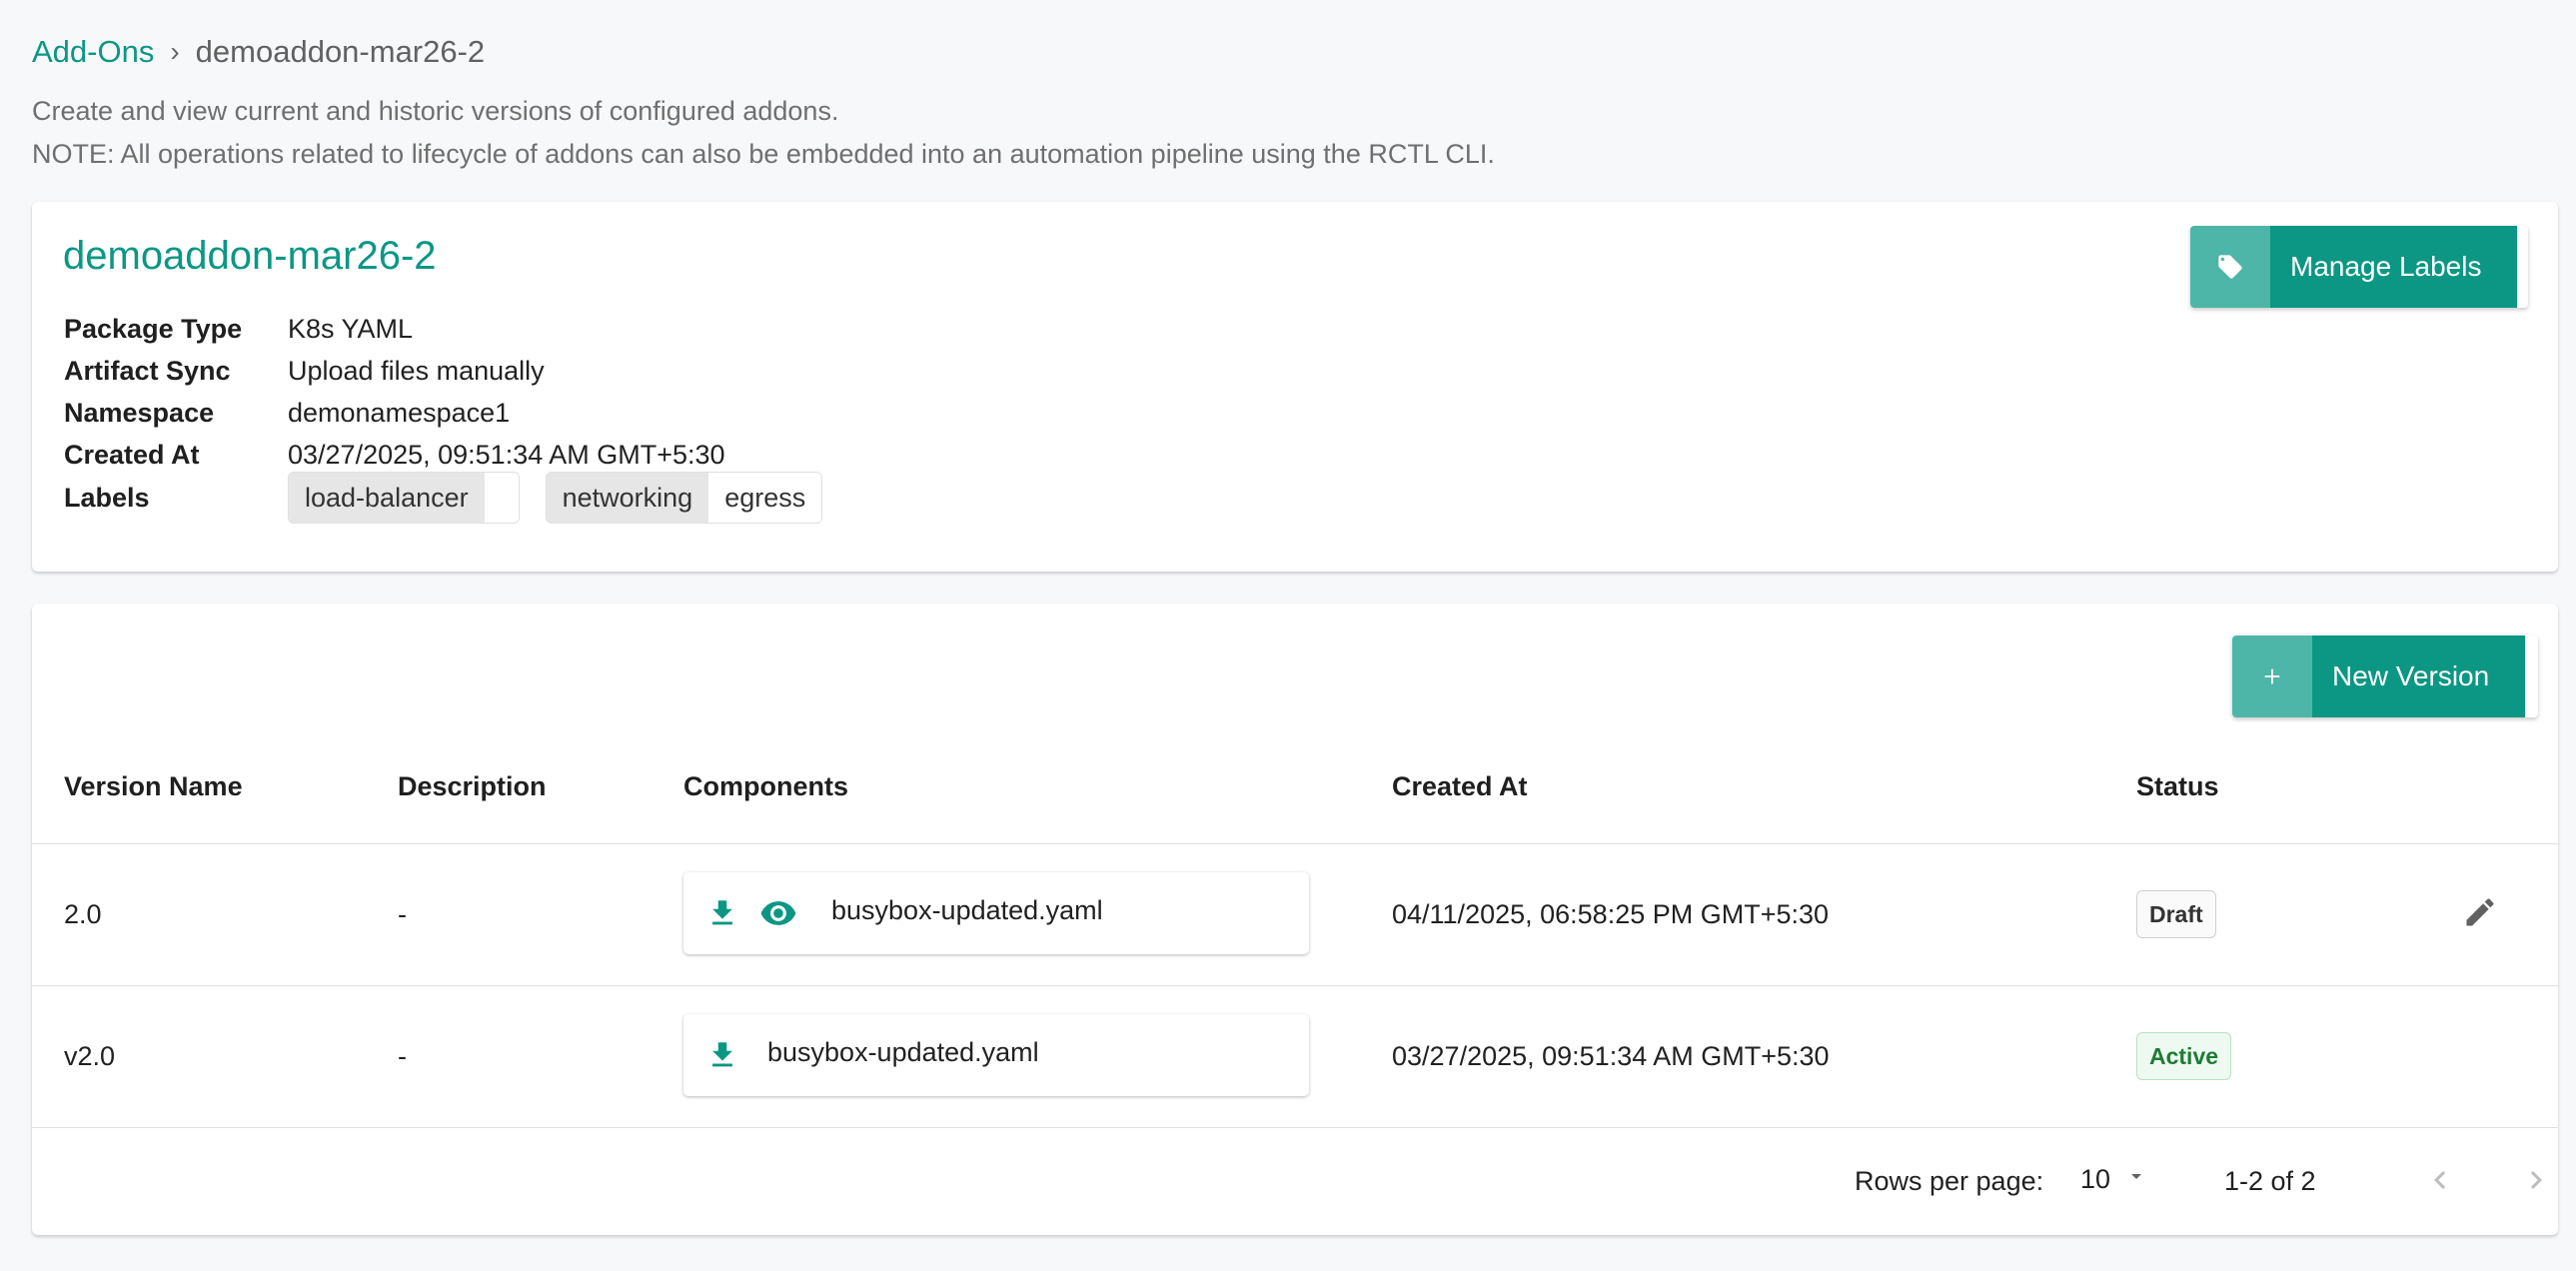  I want to click on new-version-label: New Version, so click(2419, 676).